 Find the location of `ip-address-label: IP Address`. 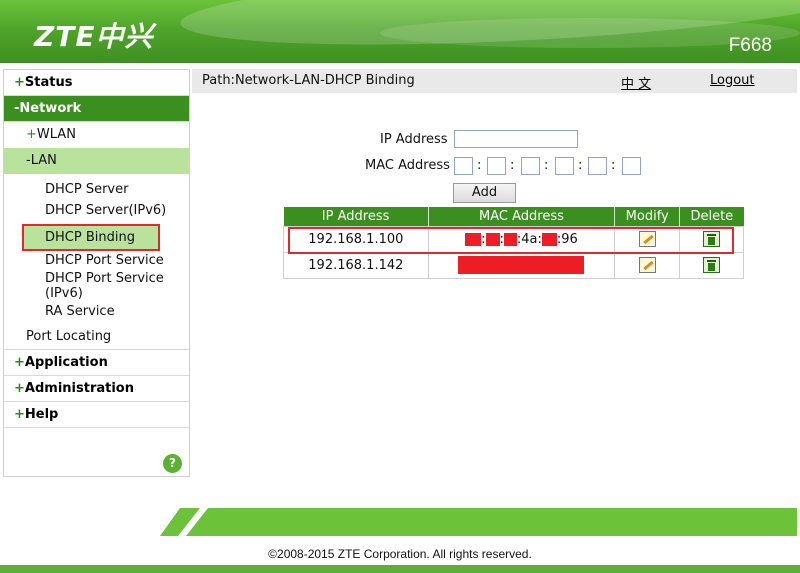

ip-address-label: IP Address is located at coordinates (414, 139).